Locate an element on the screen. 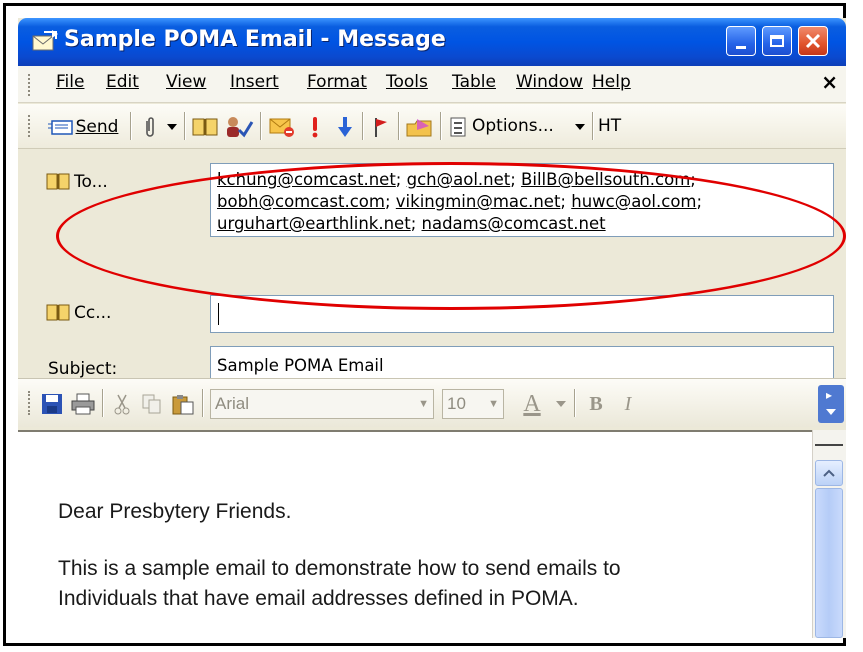 The width and height of the screenshot is (863, 652). scroll-up-button is located at coordinates (829, 473).